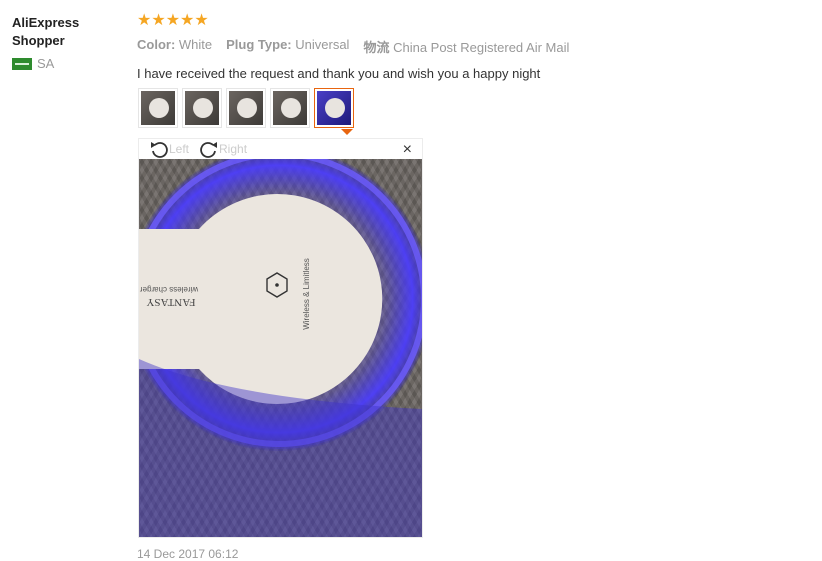 This screenshot has width=822, height=561. I want to click on reviewer-info: AliExpress Shopper SA, so click(67, 42).